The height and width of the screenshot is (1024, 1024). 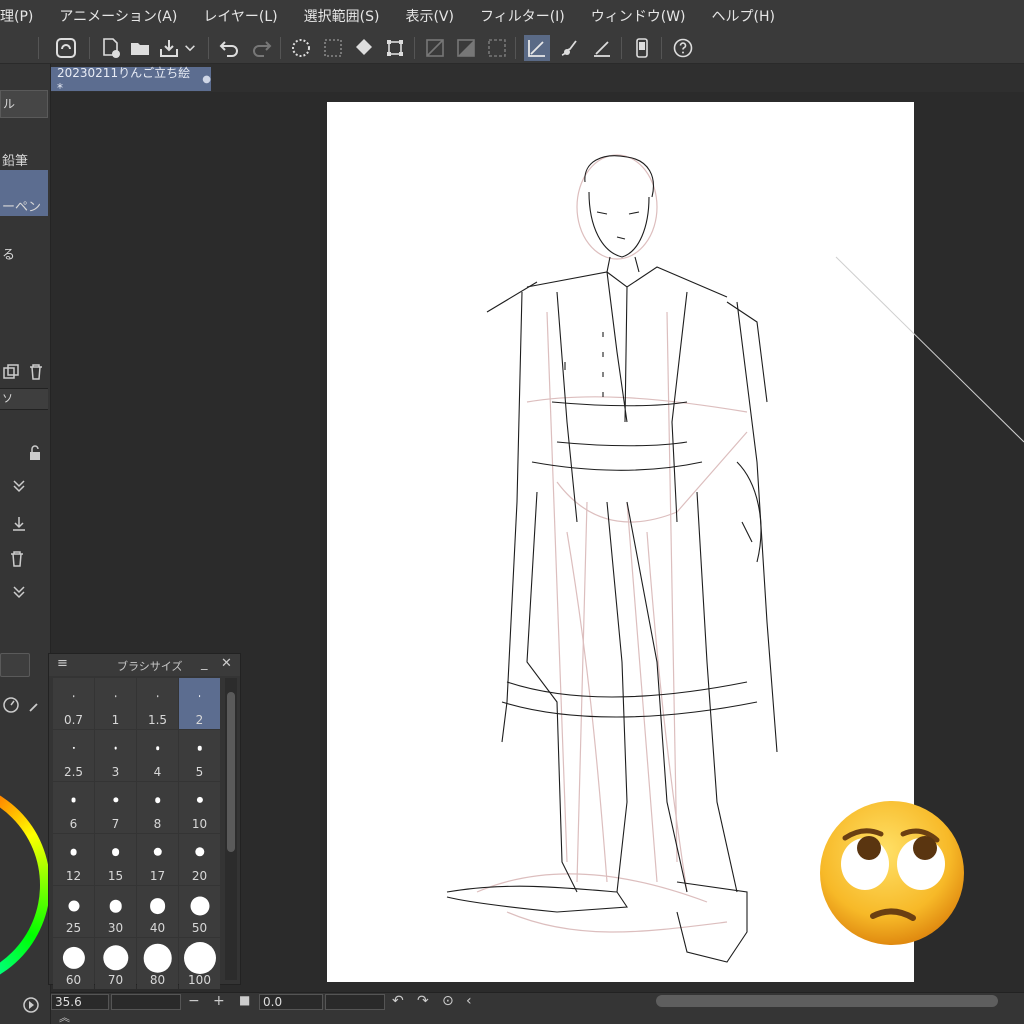 What do you see at coordinates (435, 48) in the screenshot?
I see `crop-icon` at bounding box center [435, 48].